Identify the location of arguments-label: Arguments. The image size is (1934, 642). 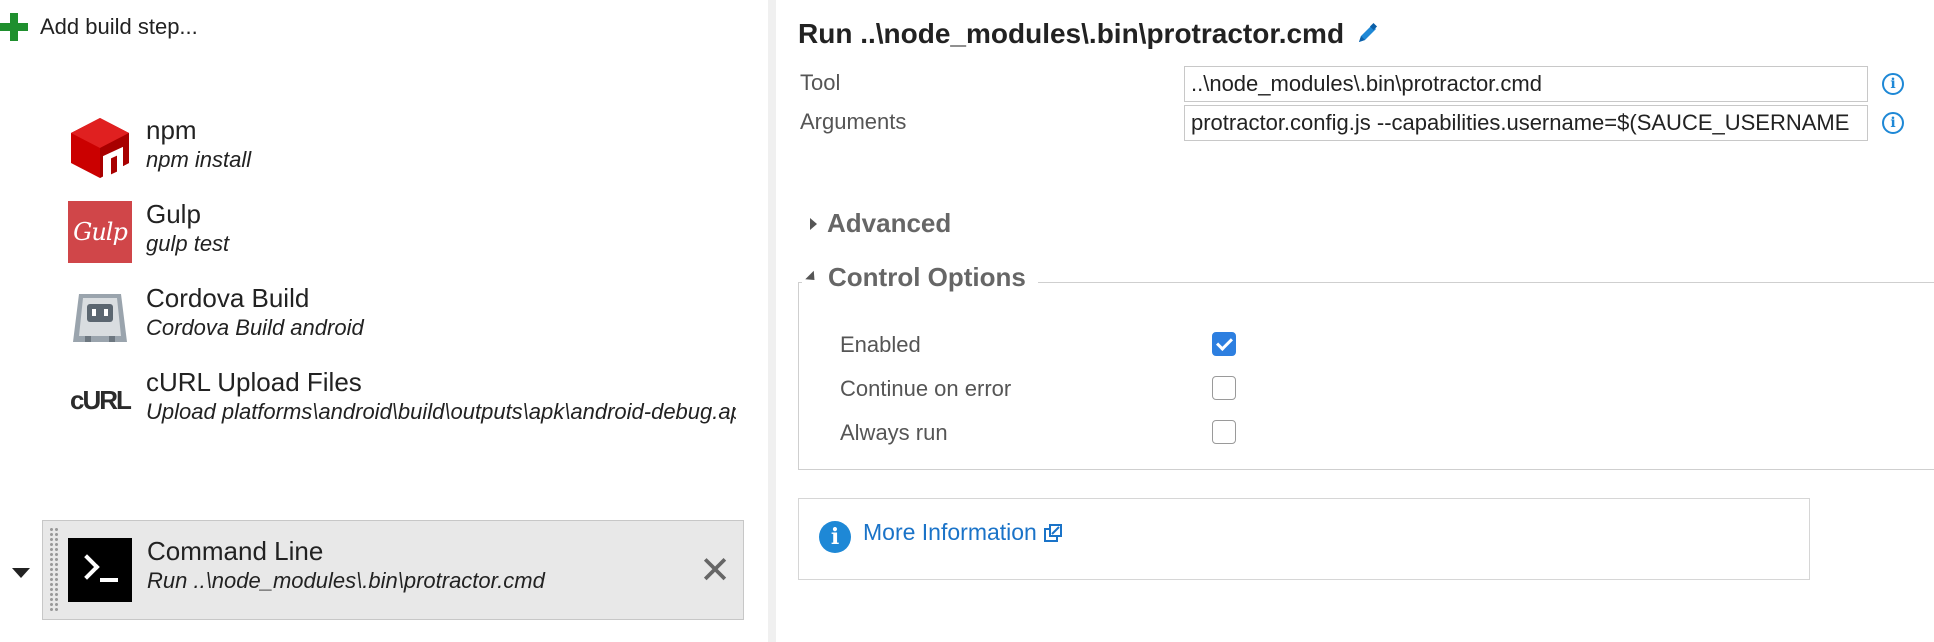
(853, 121).